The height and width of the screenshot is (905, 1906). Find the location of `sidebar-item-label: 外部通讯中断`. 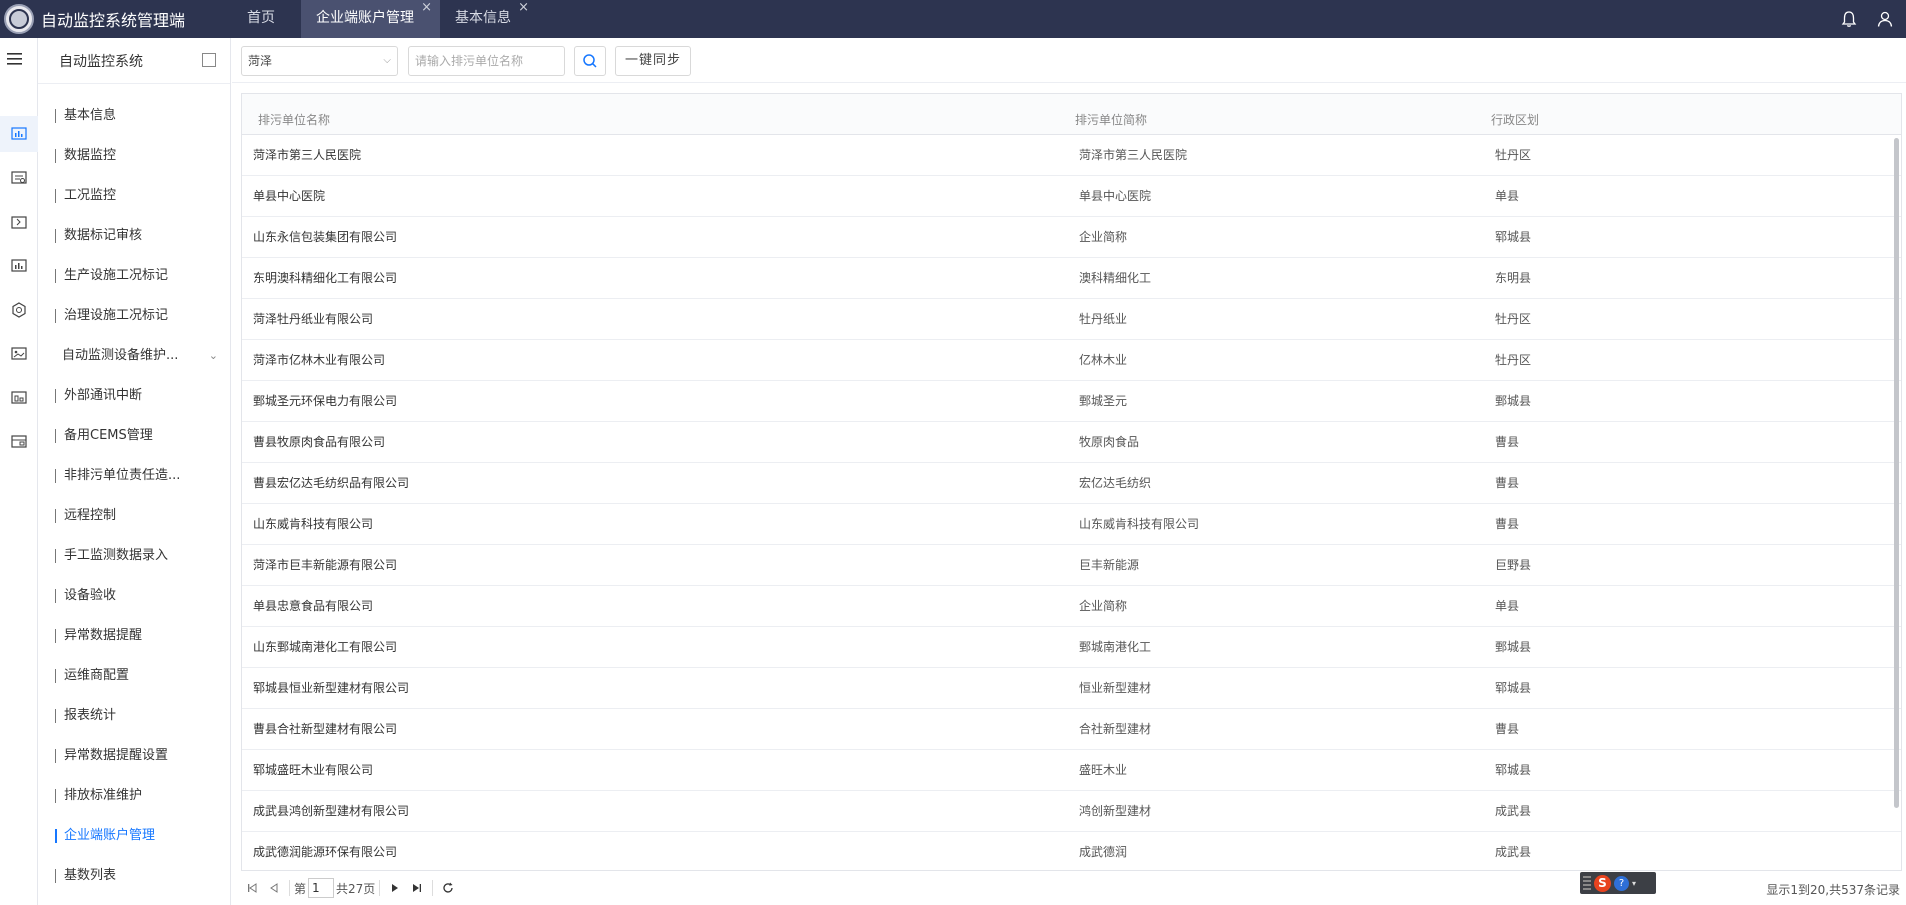

sidebar-item-label: 外部通讯中断 is located at coordinates (103, 395).